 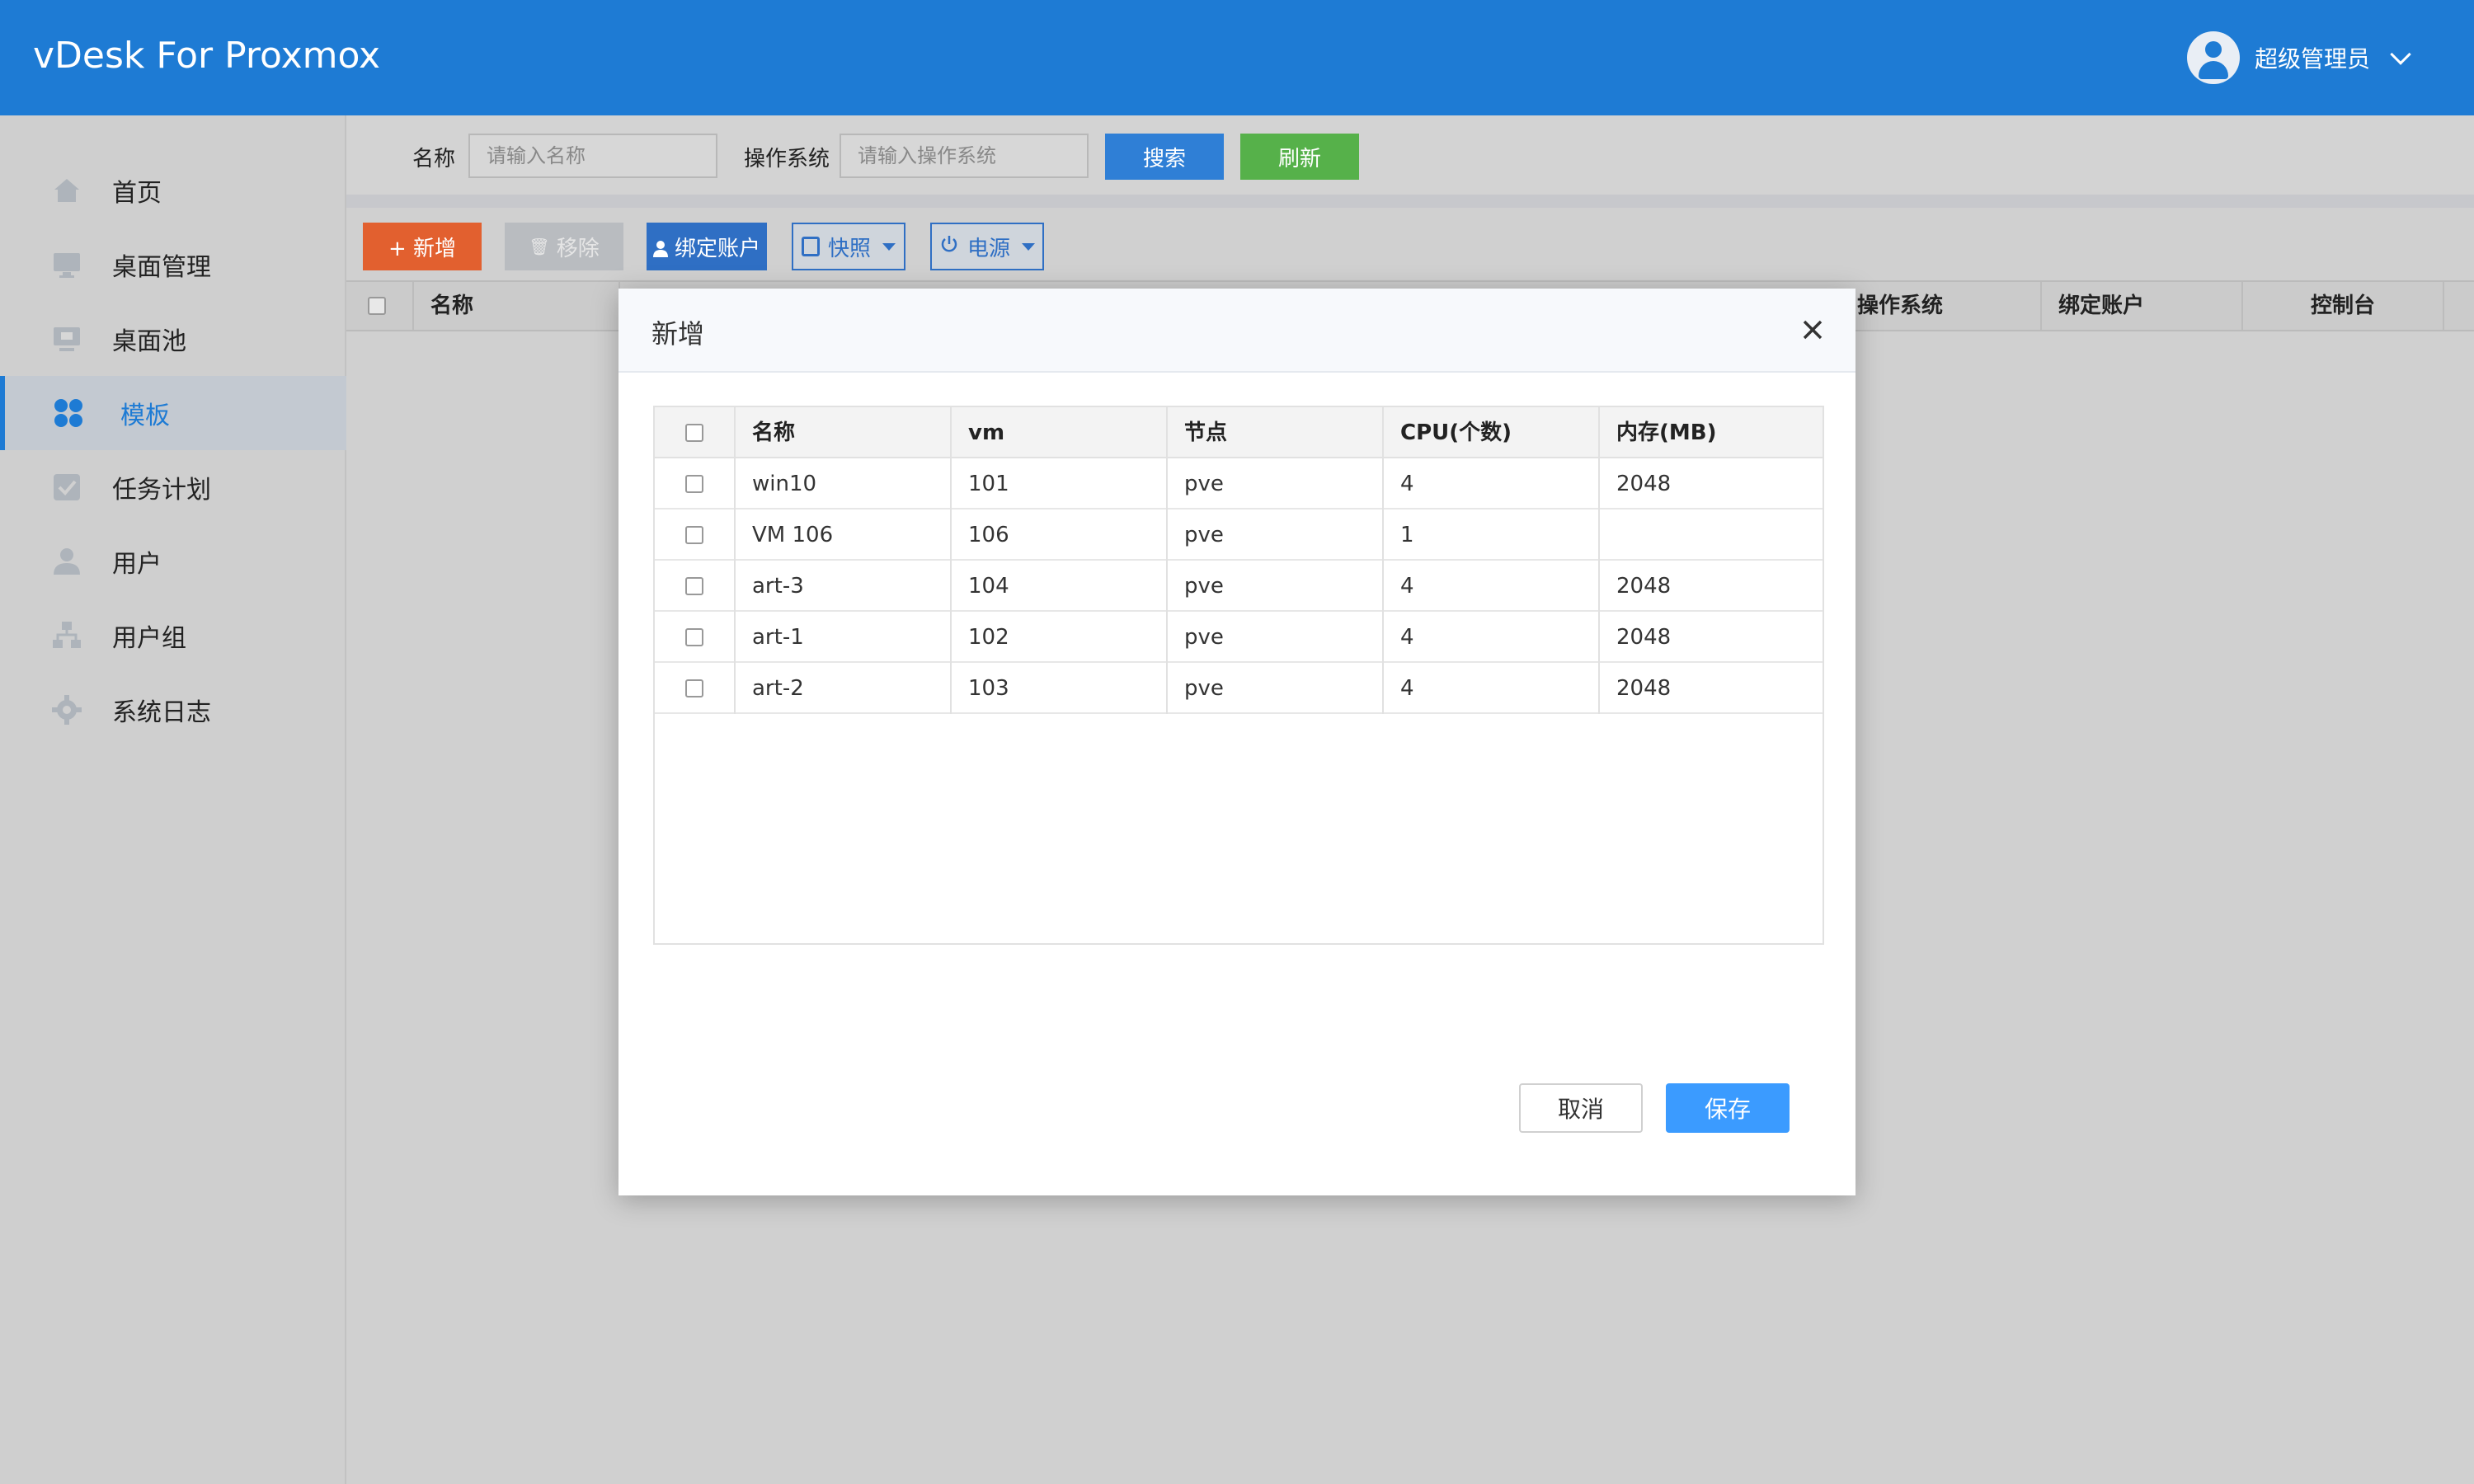 I want to click on close-icon, so click(x=1812, y=329).